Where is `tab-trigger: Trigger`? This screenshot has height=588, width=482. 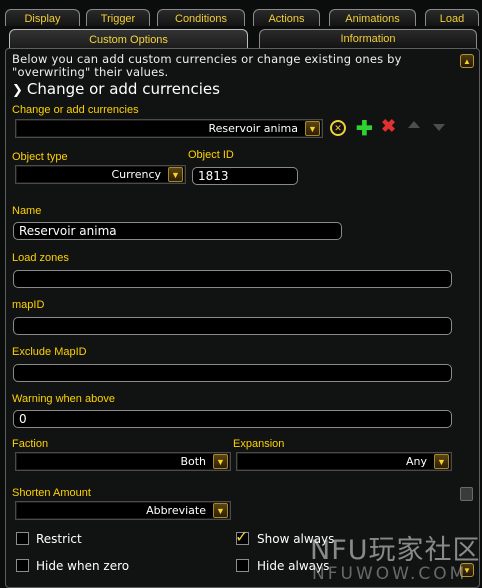 tab-trigger: Trigger is located at coordinates (118, 17).